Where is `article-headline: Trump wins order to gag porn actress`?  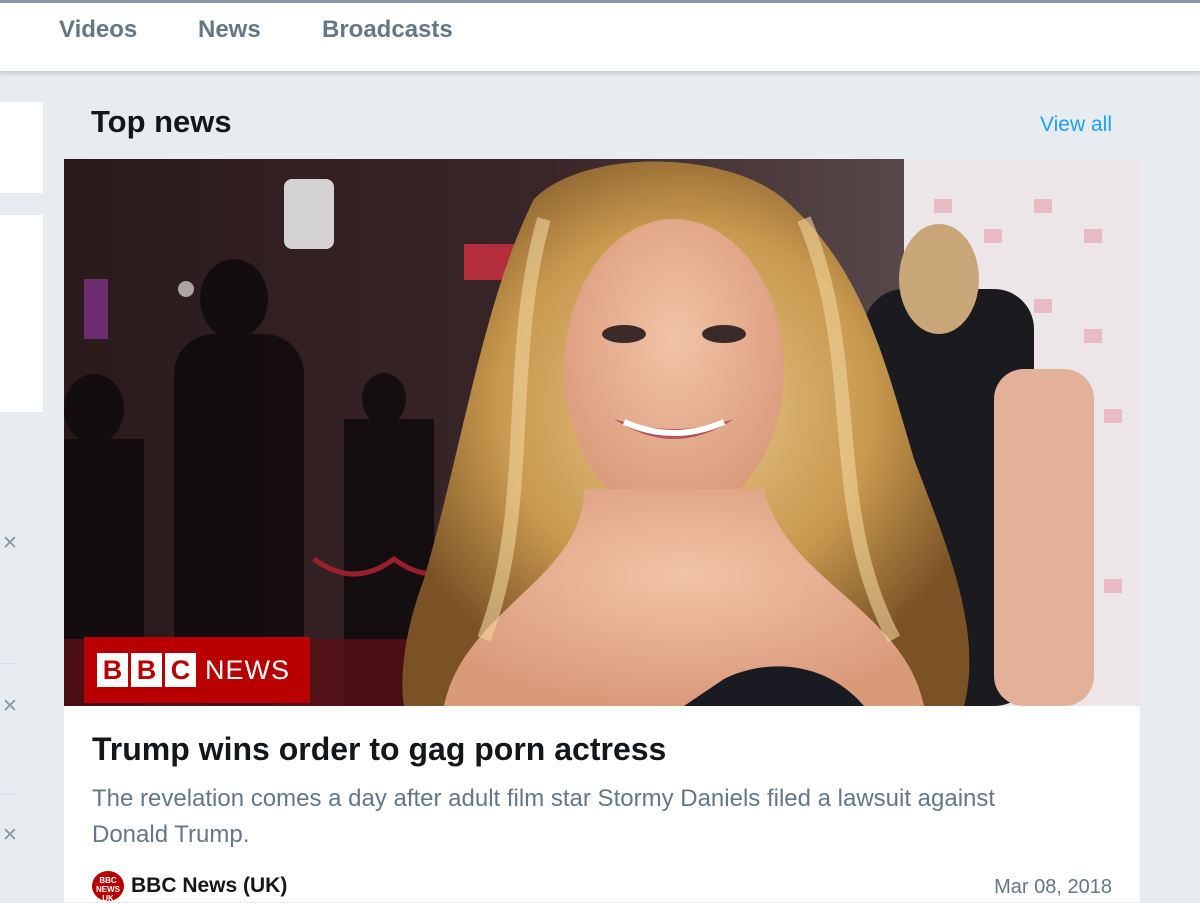 article-headline: Trump wins order to gag porn actress is located at coordinates (379, 749).